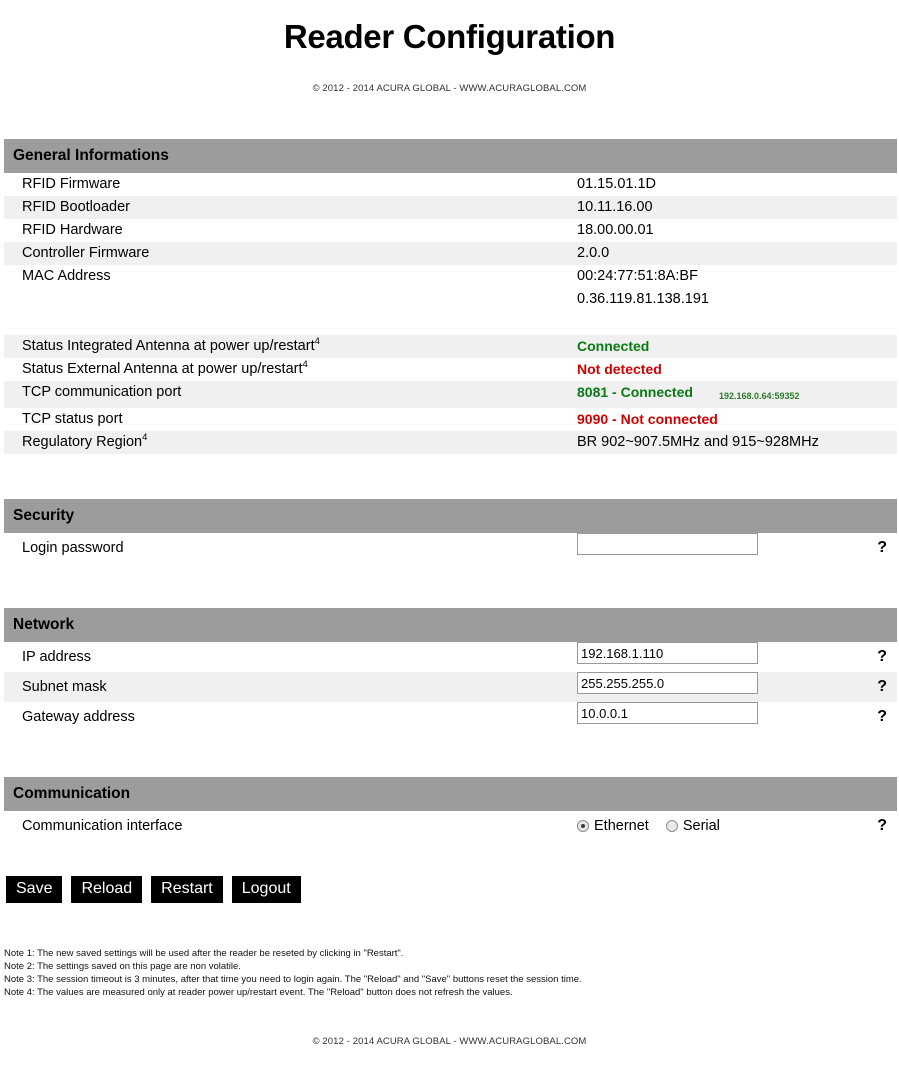  Describe the element at coordinates (78, 717) in the screenshot. I see `row-label: Gateway address` at that location.